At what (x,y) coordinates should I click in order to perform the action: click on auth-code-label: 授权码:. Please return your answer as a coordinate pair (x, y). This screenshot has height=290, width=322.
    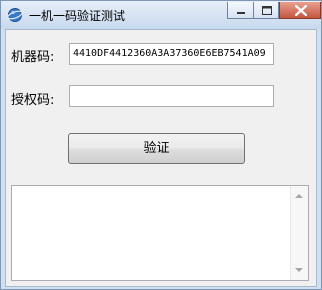
    Looking at the image, I should click on (33, 100).